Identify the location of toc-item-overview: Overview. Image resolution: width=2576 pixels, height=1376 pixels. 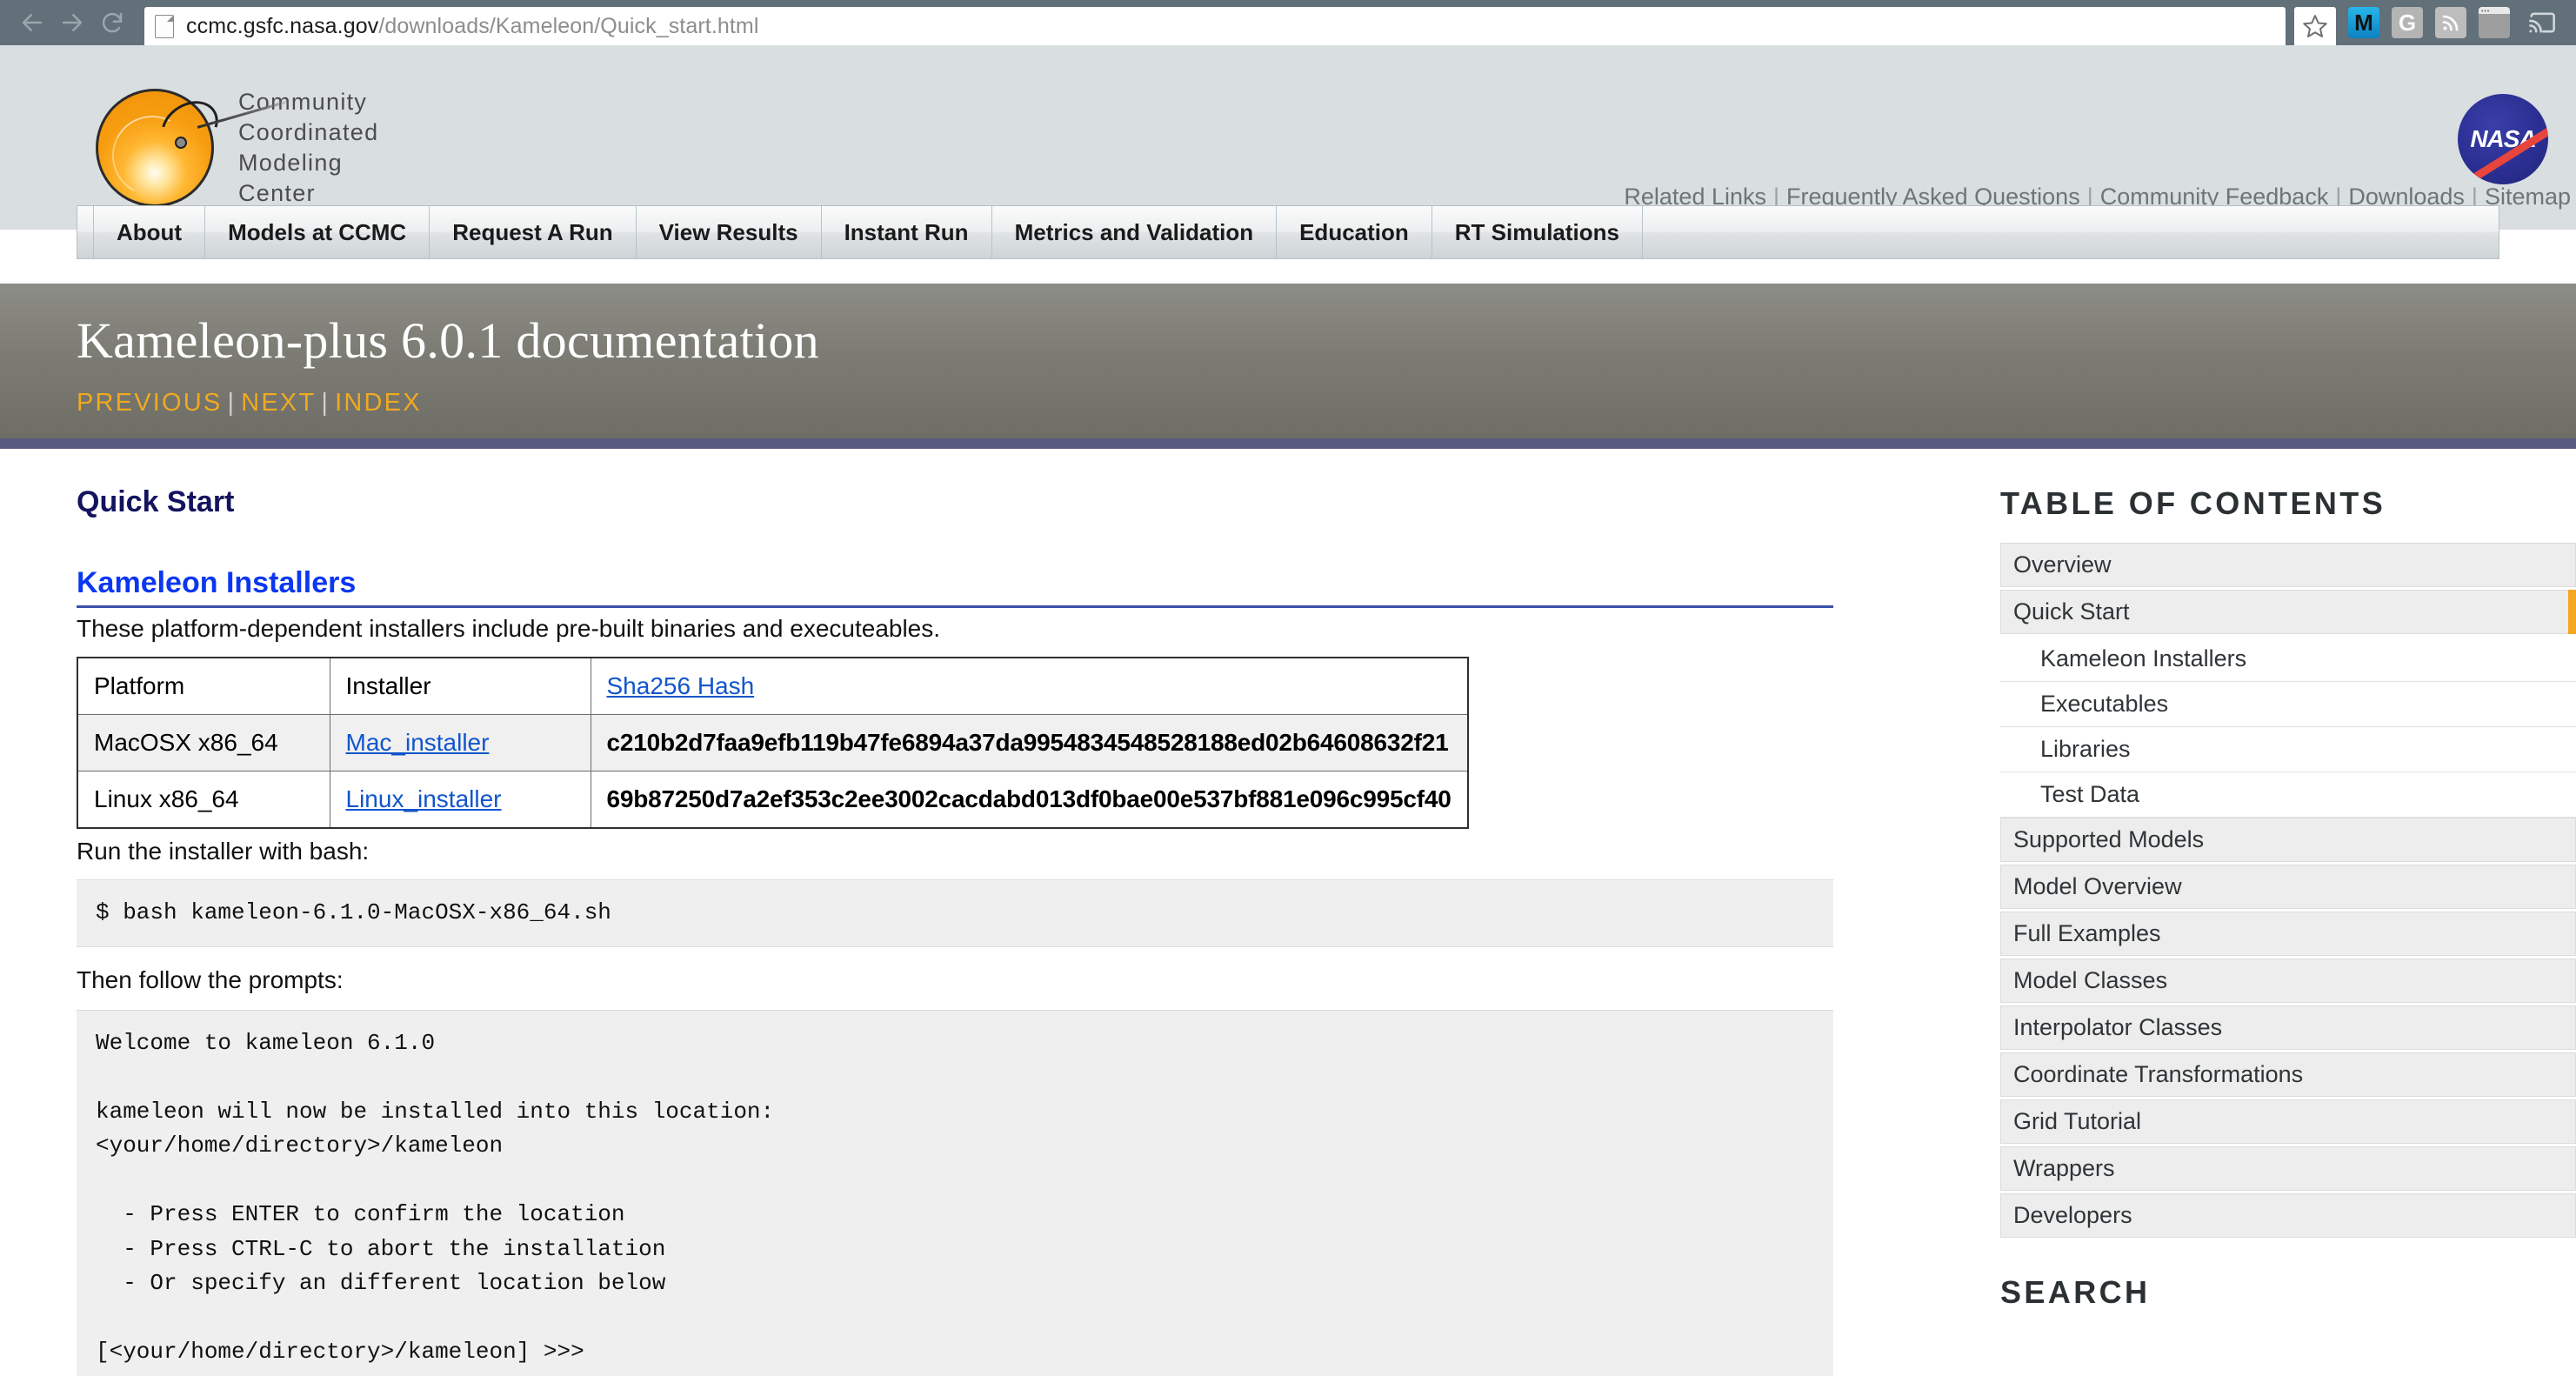
(2288, 565).